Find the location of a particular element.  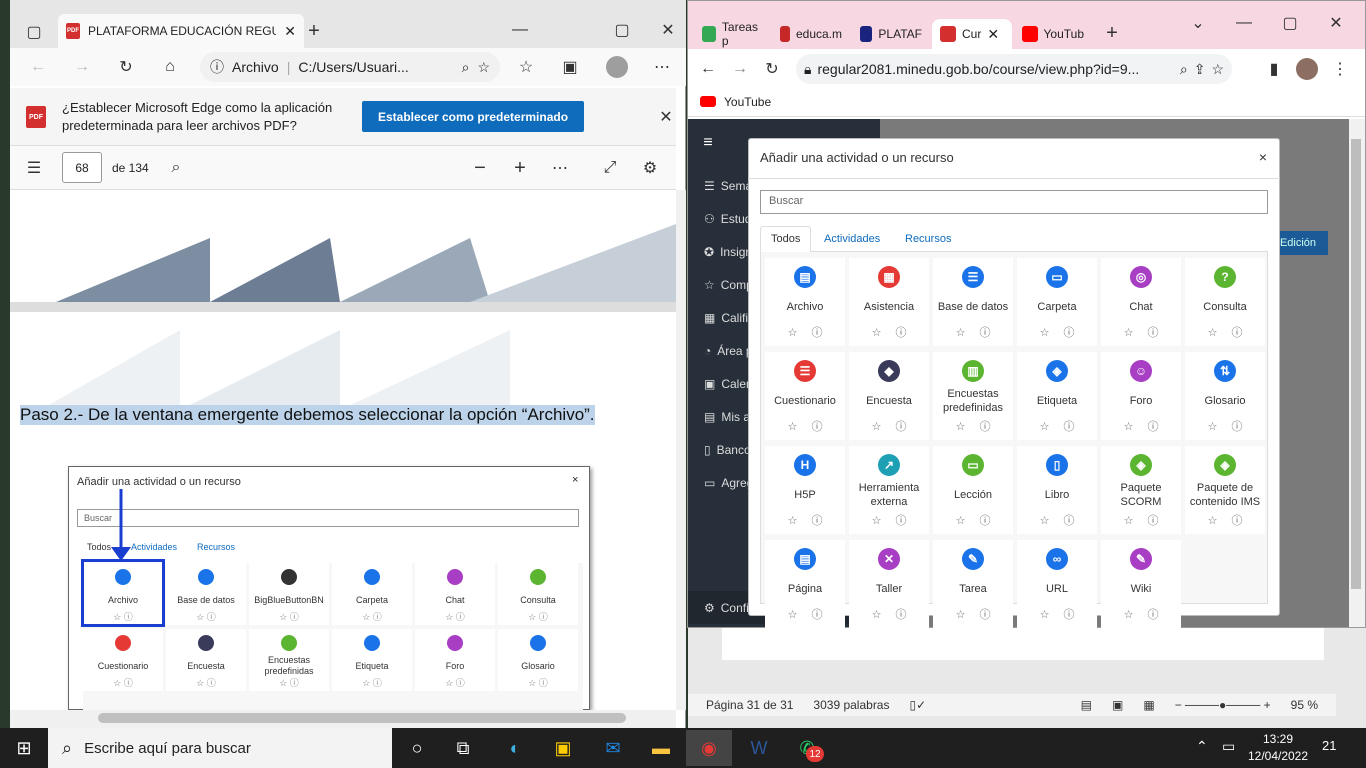

contents-icon: ☰ is located at coordinates (34, 168).